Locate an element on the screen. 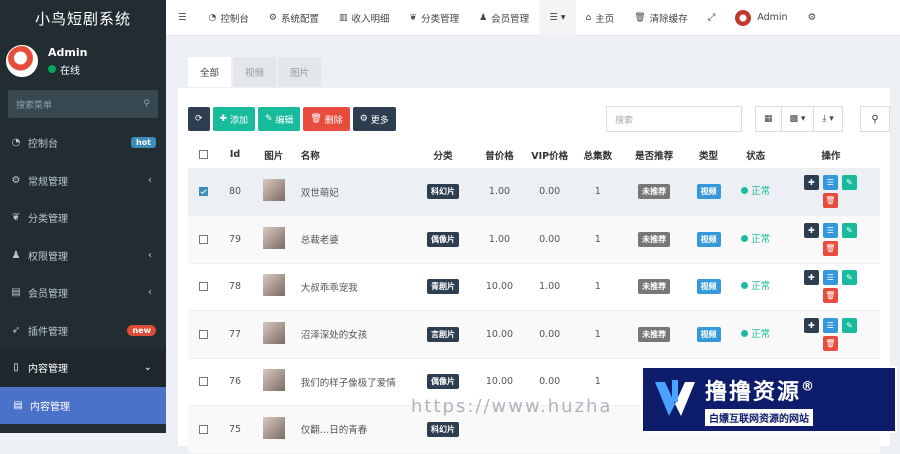  delete-button: 🗑 删除 is located at coordinates (326, 119).